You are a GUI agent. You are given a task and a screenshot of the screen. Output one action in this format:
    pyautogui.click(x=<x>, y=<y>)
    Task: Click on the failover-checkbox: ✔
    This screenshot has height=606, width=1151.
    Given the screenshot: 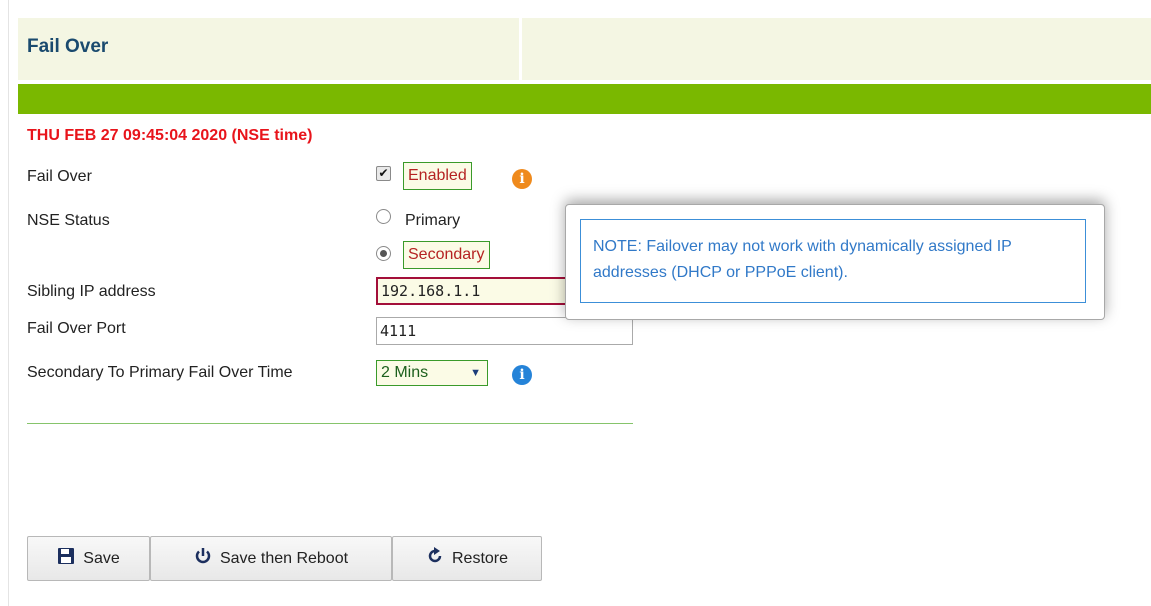 What is the action you would take?
    pyautogui.click(x=383, y=173)
    